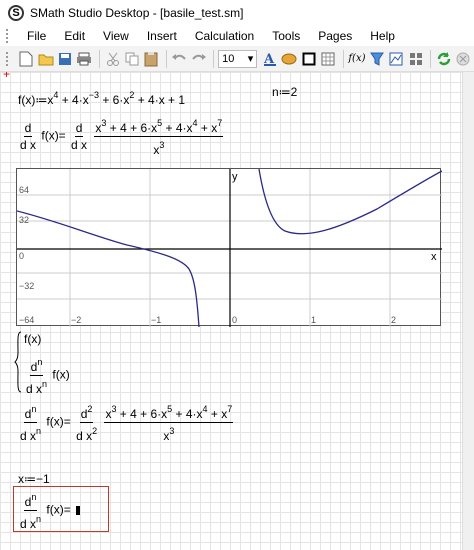 This screenshot has width=474, height=550. Describe the element at coordinates (45, 59) in the screenshot. I see `open-folder-icon` at that location.